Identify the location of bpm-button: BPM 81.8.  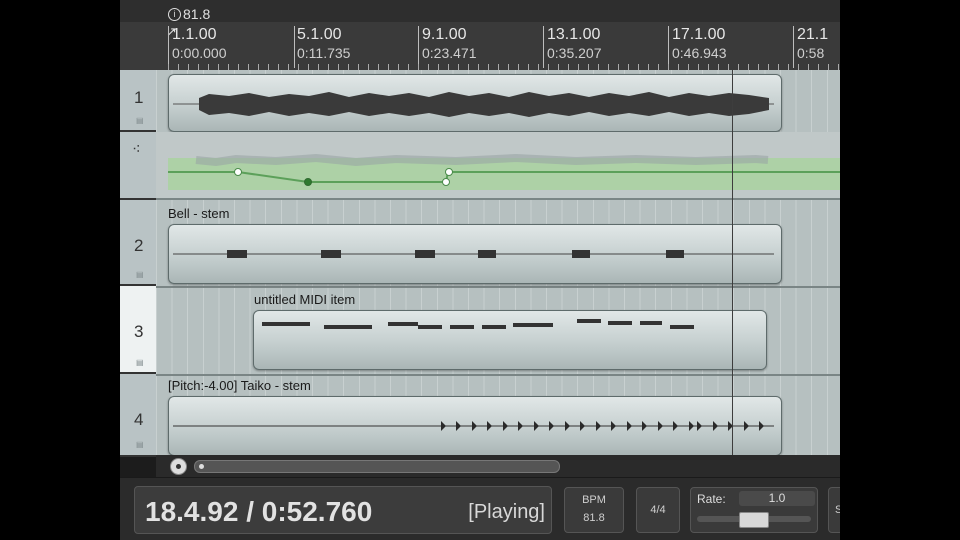
(594, 510).